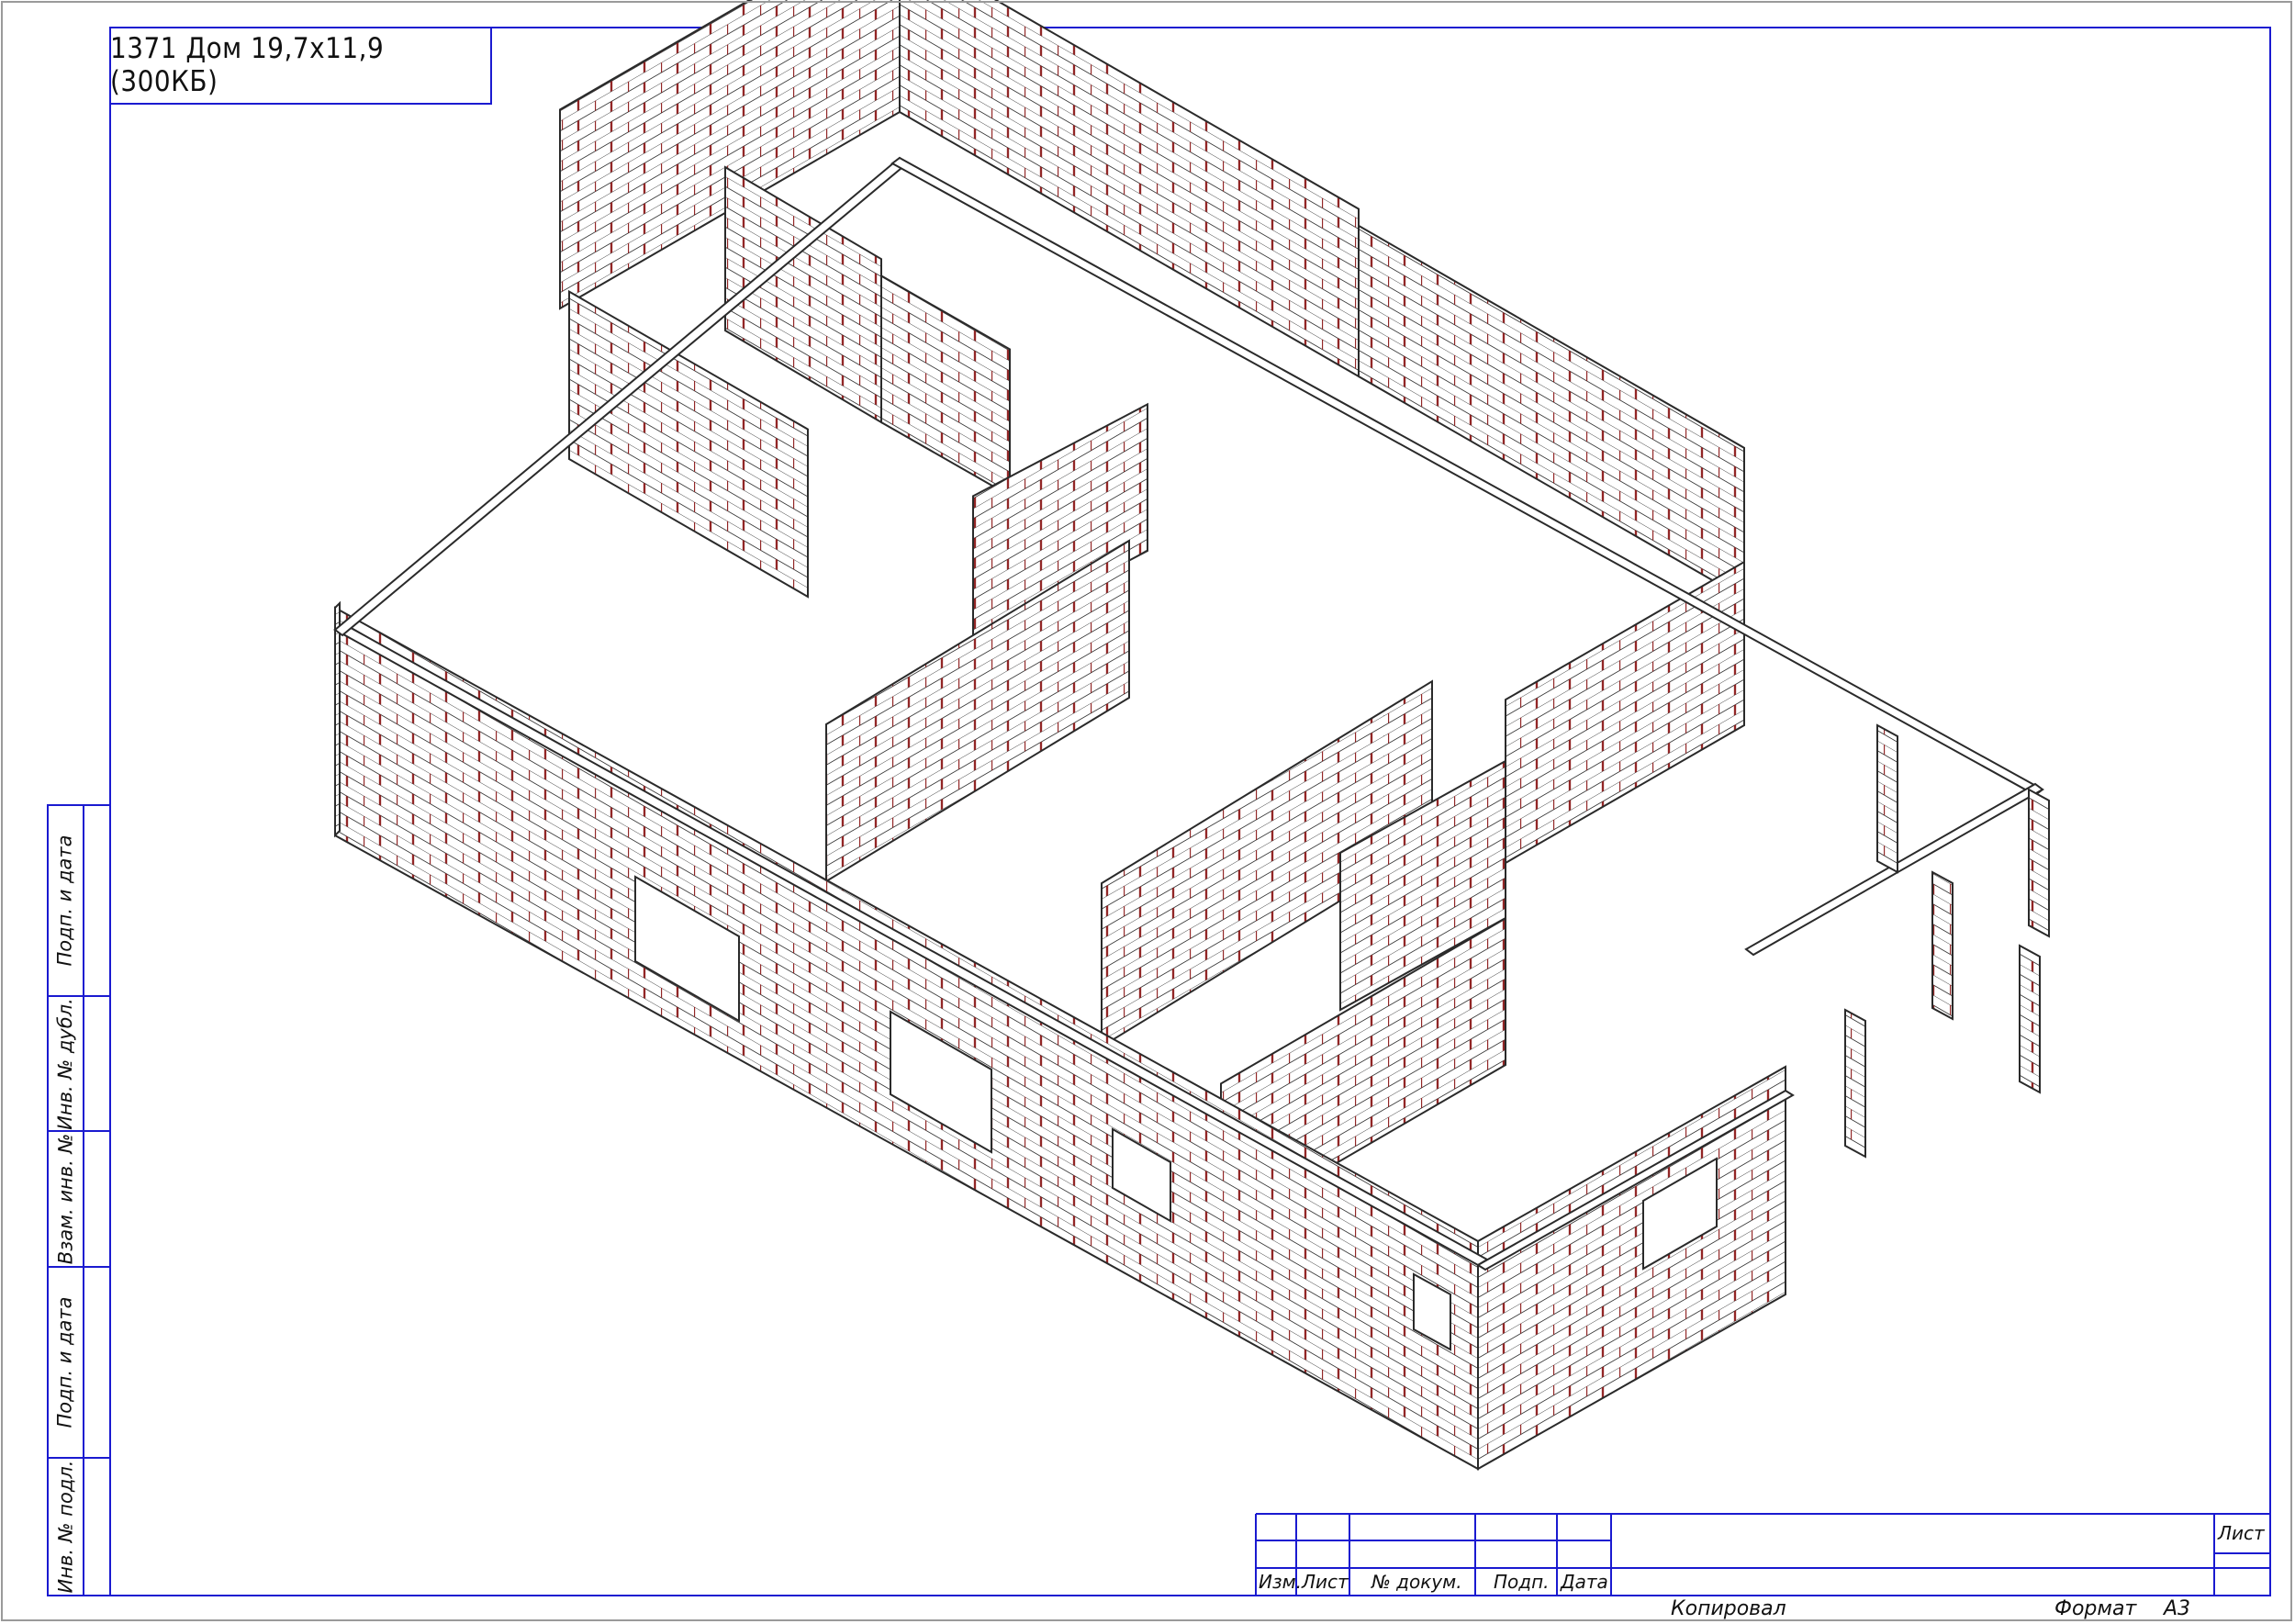 The image size is (2295, 1624). Describe the element at coordinates (1551, 412) in the screenshot. I see `back-wall-terrace-segment` at that location.